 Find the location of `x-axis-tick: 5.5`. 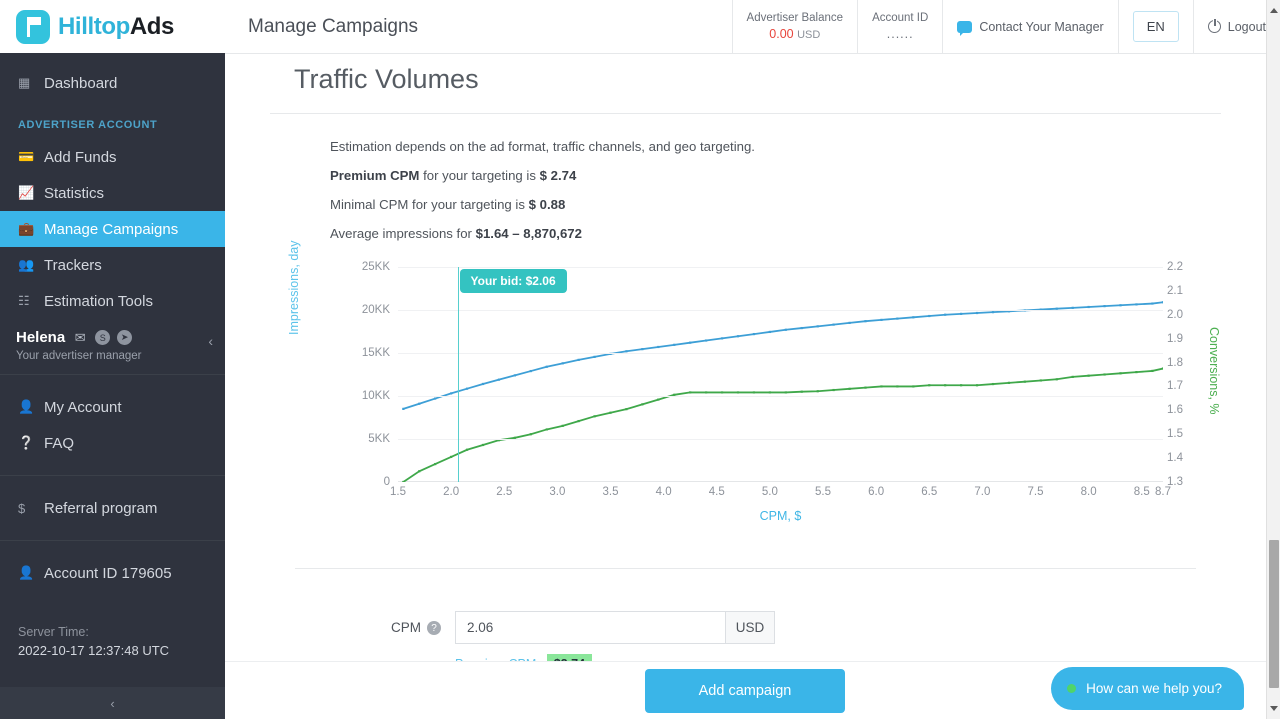

x-axis-tick: 5.5 is located at coordinates (823, 492).